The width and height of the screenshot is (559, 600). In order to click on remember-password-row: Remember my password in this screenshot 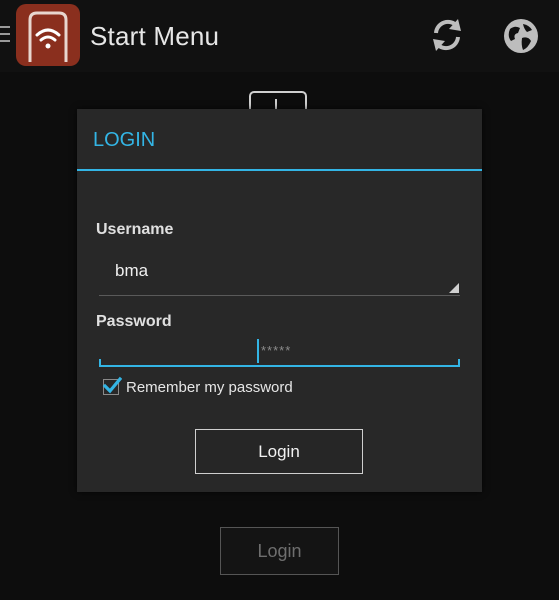, I will do `click(197, 387)`.